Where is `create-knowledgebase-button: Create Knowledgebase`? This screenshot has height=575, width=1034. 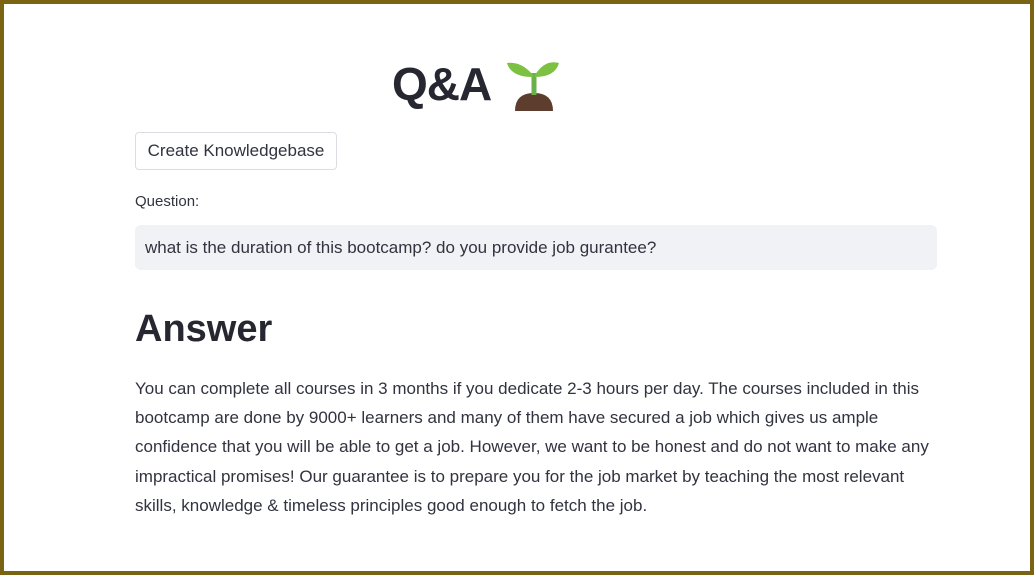
create-knowledgebase-button: Create Knowledgebase is located at coordinates (236, 151).